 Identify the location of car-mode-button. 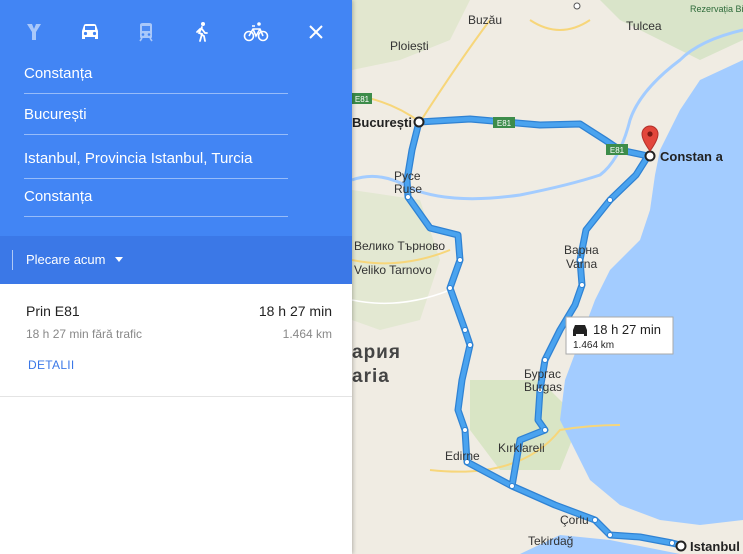
(90, 32).